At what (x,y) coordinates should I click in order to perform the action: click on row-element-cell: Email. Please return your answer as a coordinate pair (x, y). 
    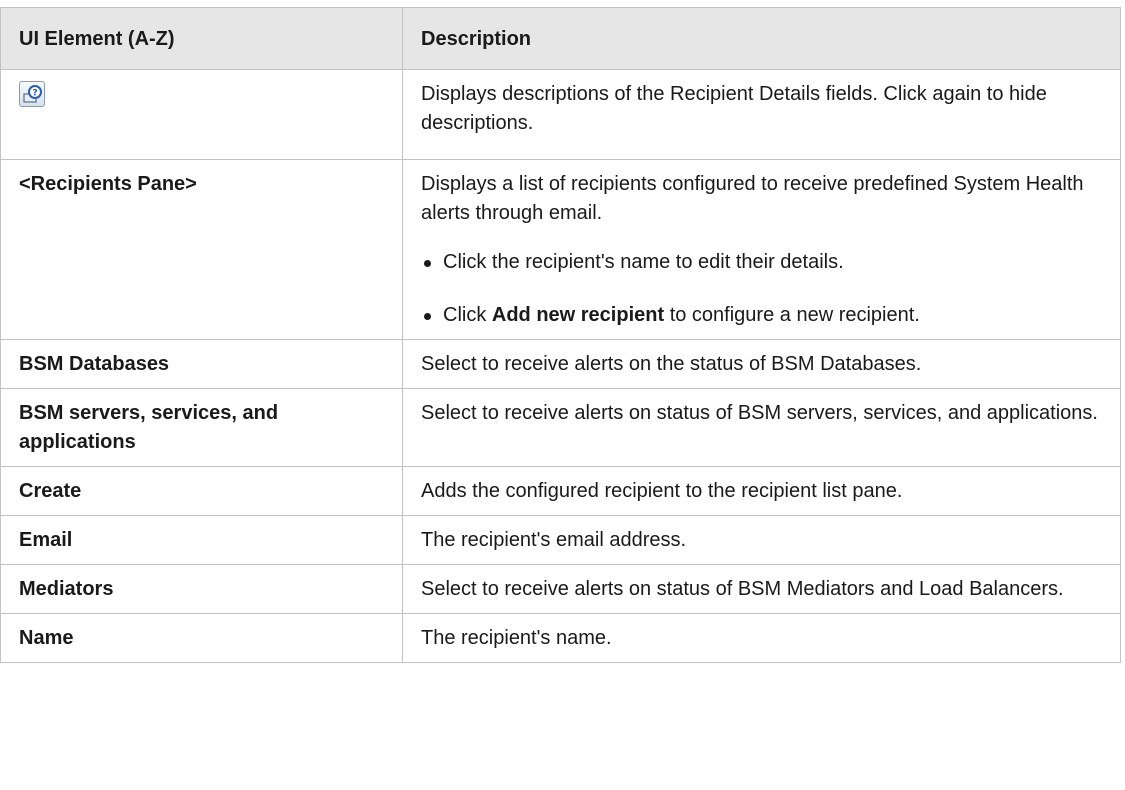
    Looking at the image, I should click on (201, 540).